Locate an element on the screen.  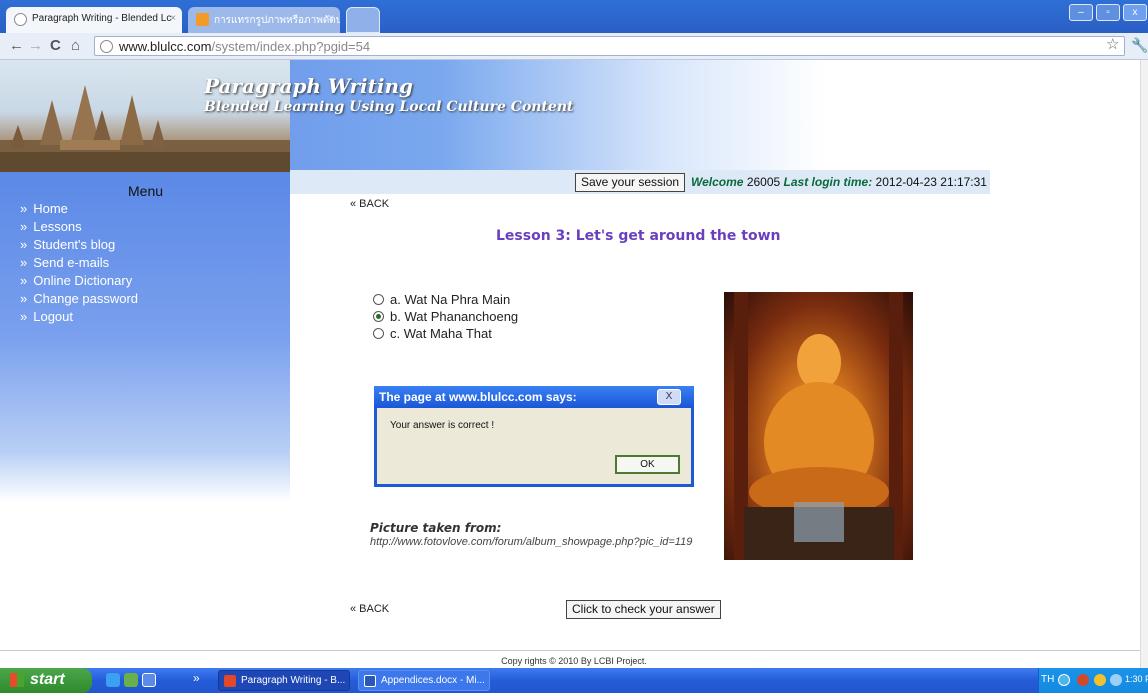
bookmark-star-icon: ☆ is located at coordinates (1112, 44).